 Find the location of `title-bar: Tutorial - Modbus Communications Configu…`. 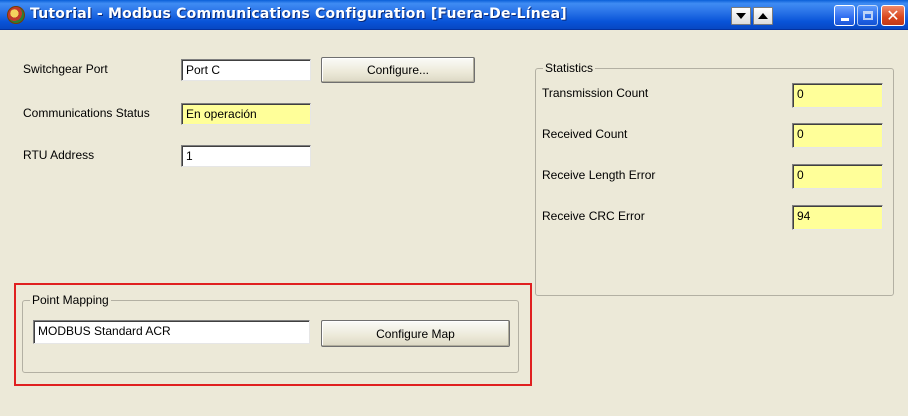

title-bar: Tutorial - Modbus Communications Configu… is located at coordinates (454, 15).